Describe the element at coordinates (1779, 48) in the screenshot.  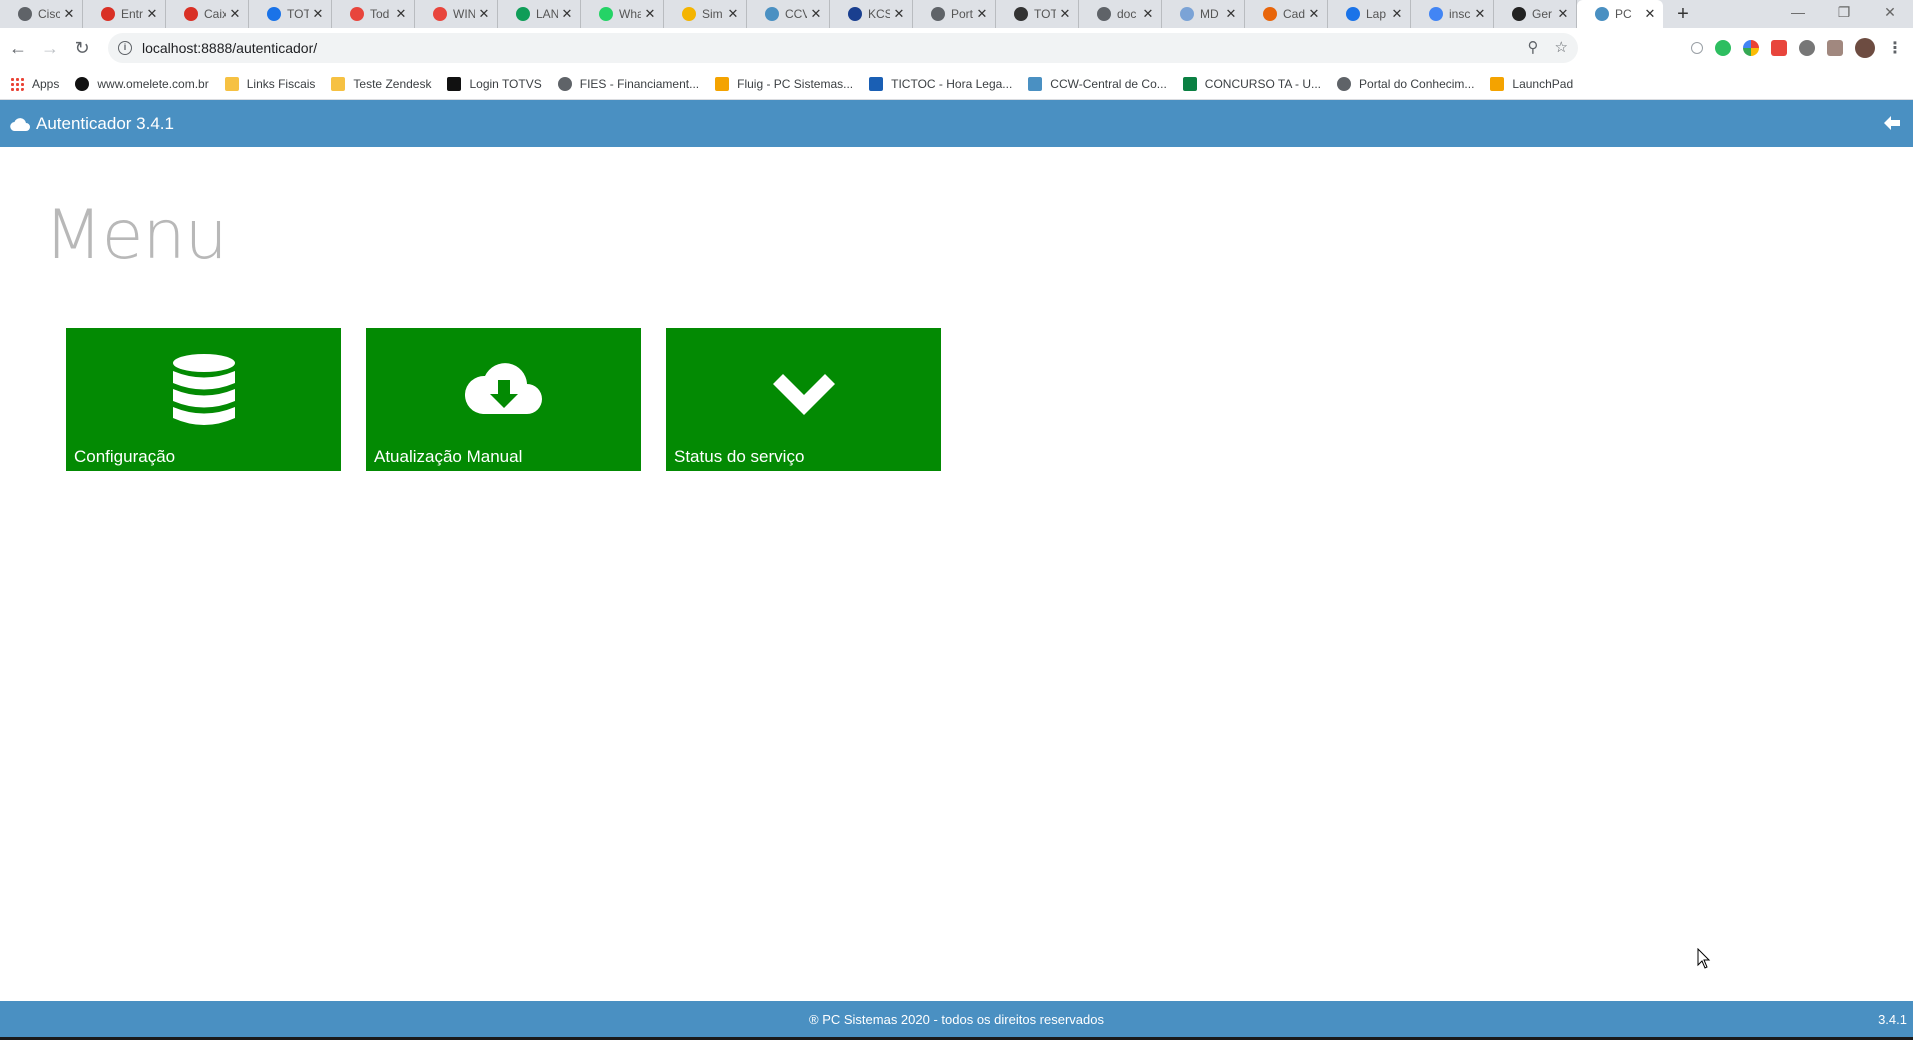
I see `extension-s-icon` at that location.